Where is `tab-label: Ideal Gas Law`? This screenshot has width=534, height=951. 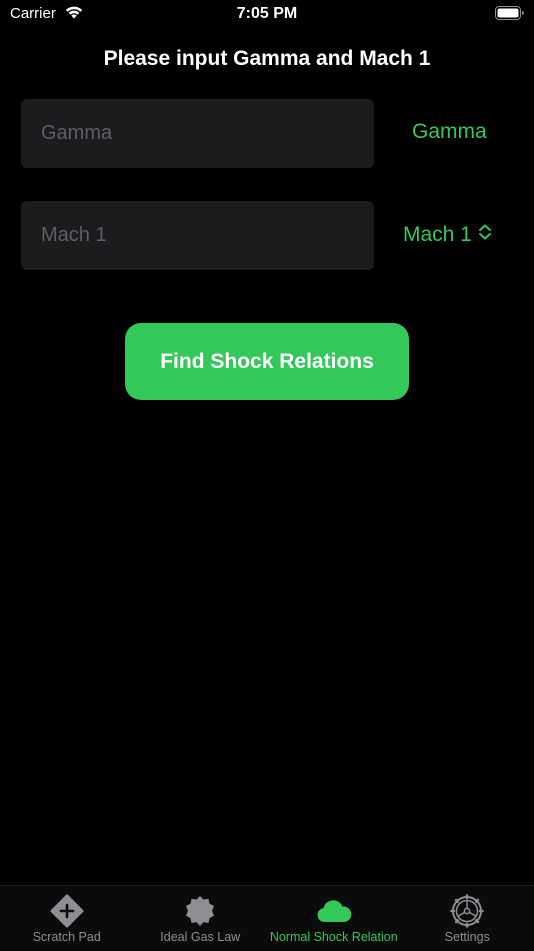
tab-label: Ideal Gas Law is located at coordinates (200, 937).